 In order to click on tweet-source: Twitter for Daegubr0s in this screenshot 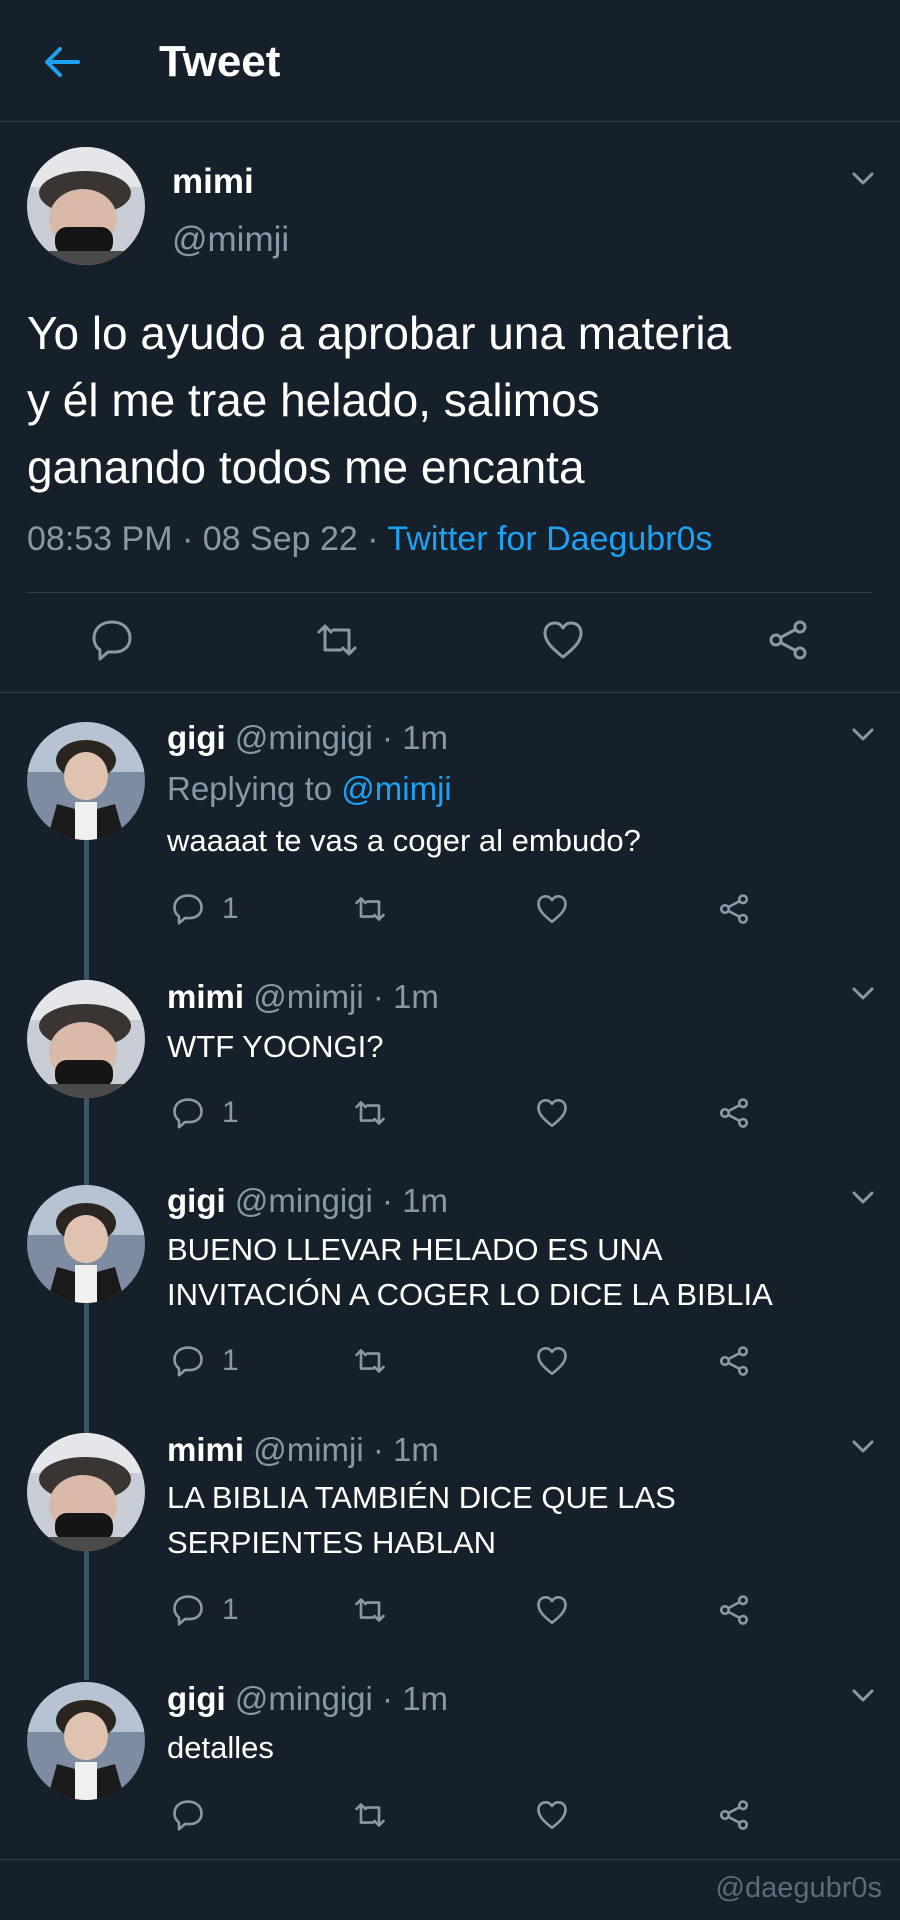, I will do `click(549, 539)`.